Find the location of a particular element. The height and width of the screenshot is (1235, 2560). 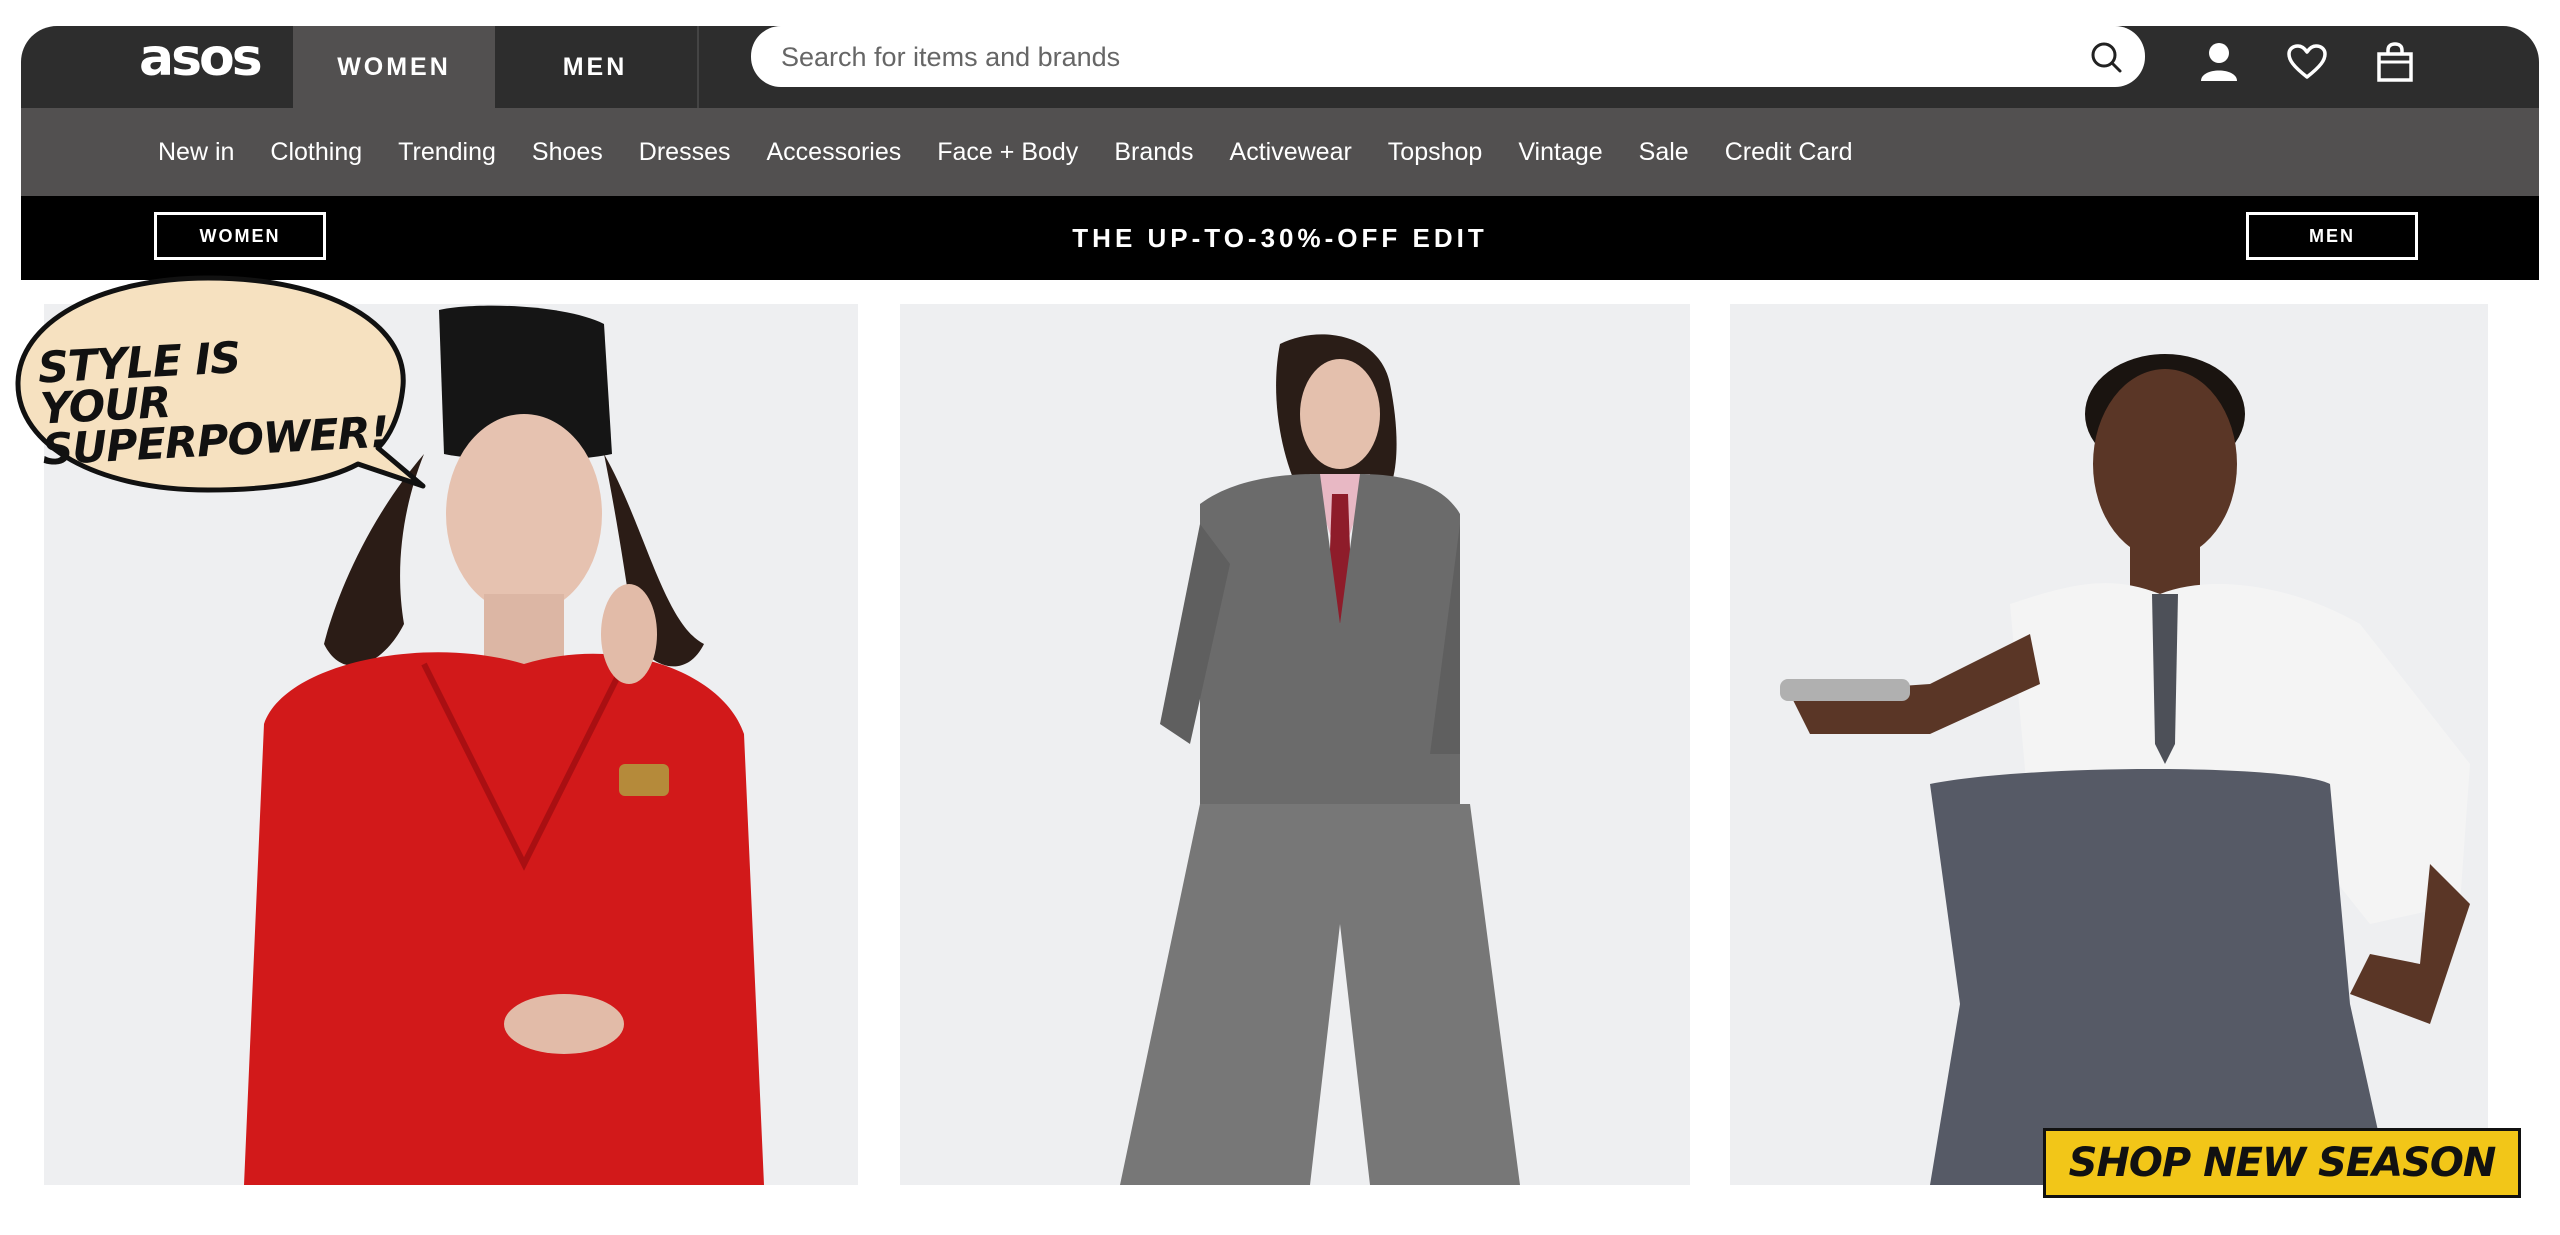

nav-item-brands: Brands is located at coordinates (1153, 152).